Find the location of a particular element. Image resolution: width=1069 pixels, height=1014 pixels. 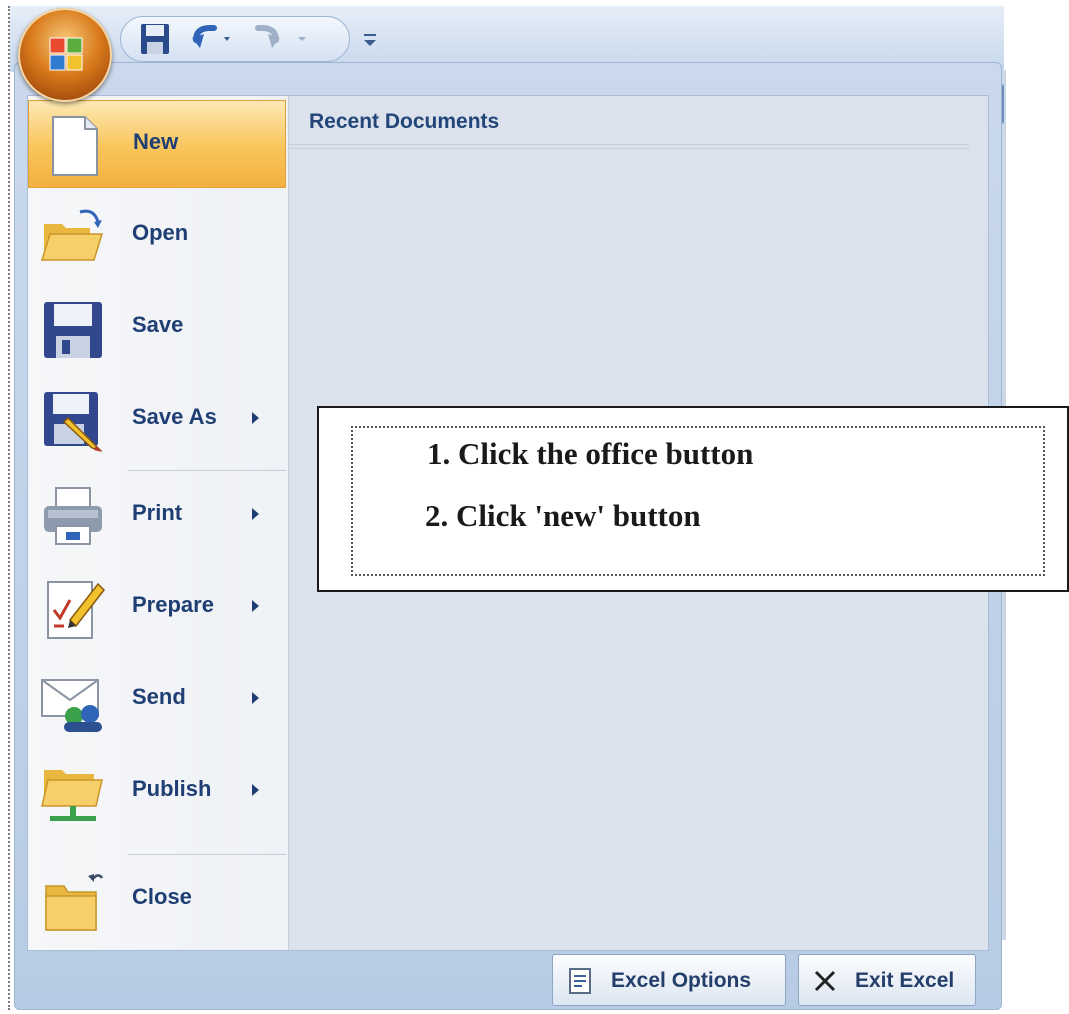

menu-item-label: New is located at coordinates (156, 141).